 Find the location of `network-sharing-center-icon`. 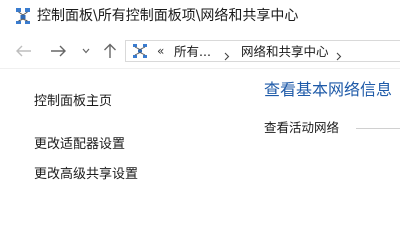

network-sharing-center-icon is located at coordinates (23, 16).